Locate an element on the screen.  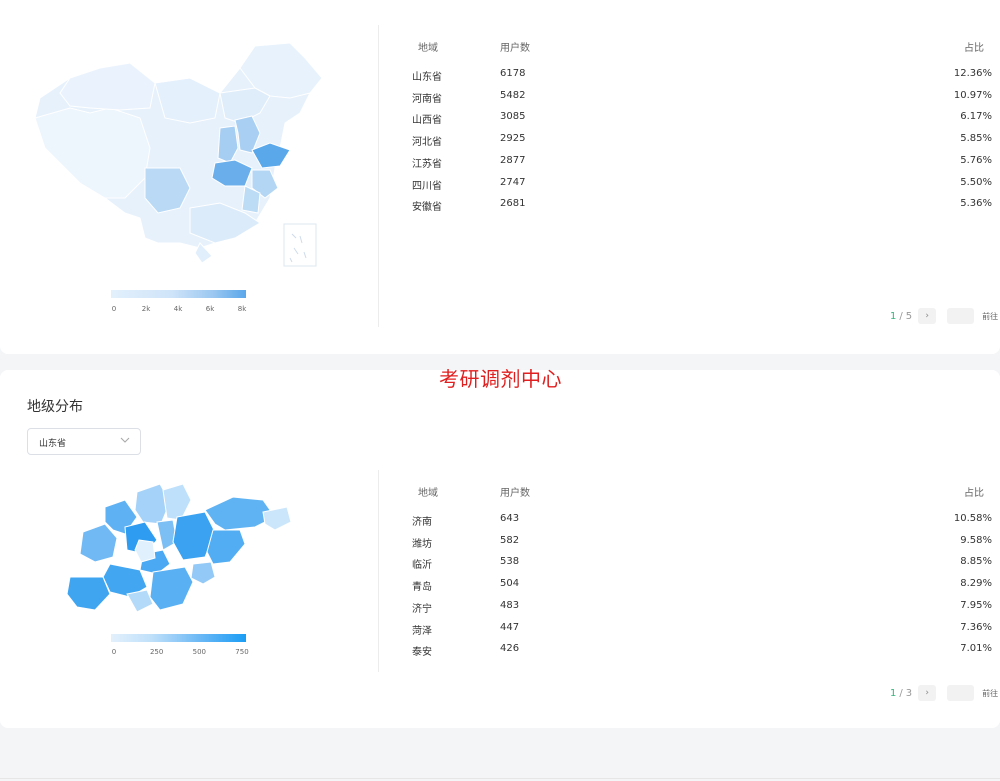
row-users: 5482 is located at coordinates (513, 95).